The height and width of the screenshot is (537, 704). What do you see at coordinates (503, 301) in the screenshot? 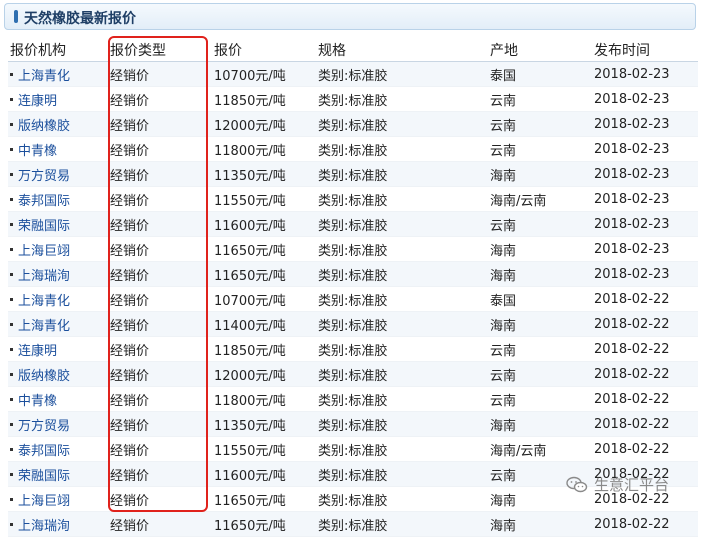
I see `row-origin: 泰国` at bounding box center [503, 301].